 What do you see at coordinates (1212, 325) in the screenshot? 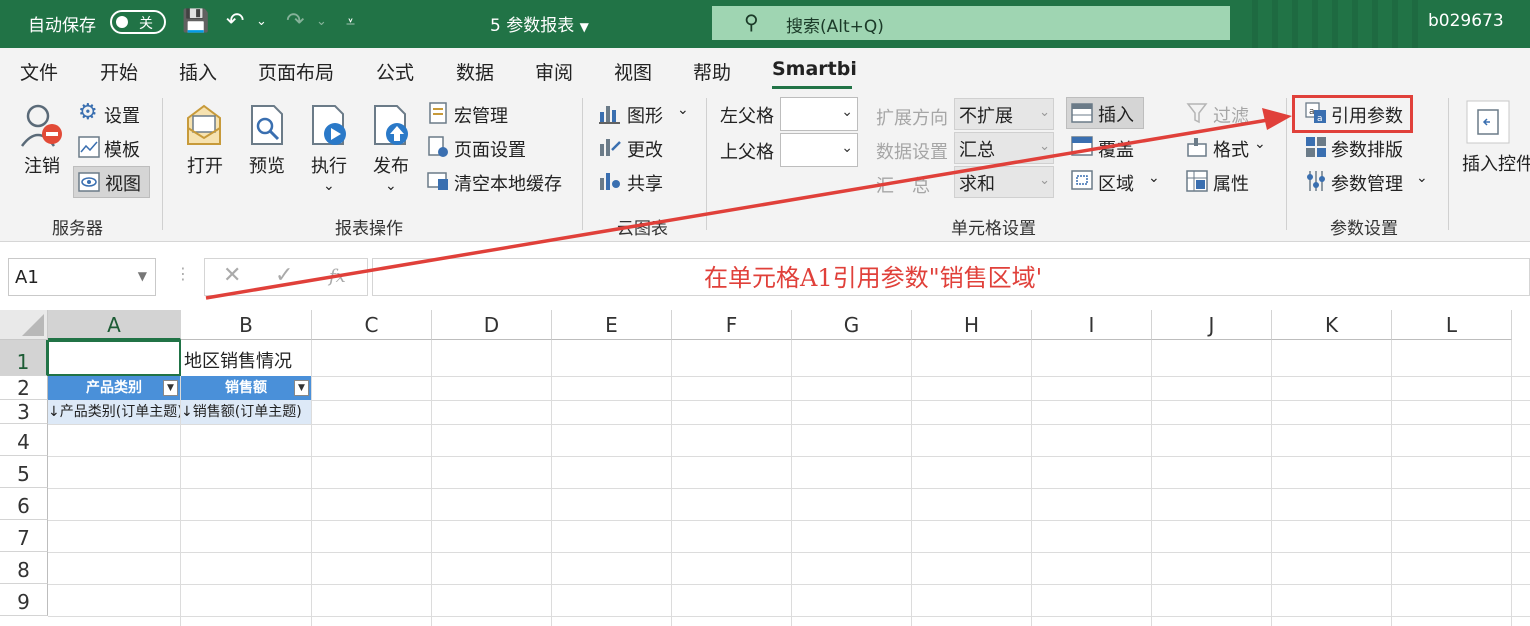
I see `column-header-j: J` at bounding box center [1212, 325].